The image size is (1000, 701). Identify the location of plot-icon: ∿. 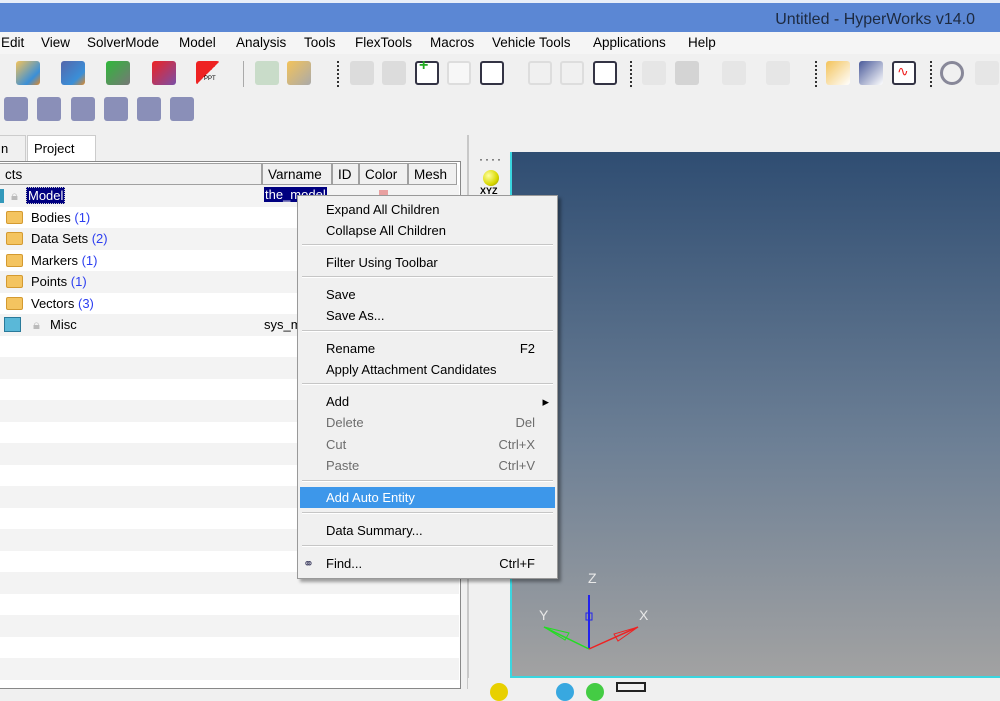
(904, 73).